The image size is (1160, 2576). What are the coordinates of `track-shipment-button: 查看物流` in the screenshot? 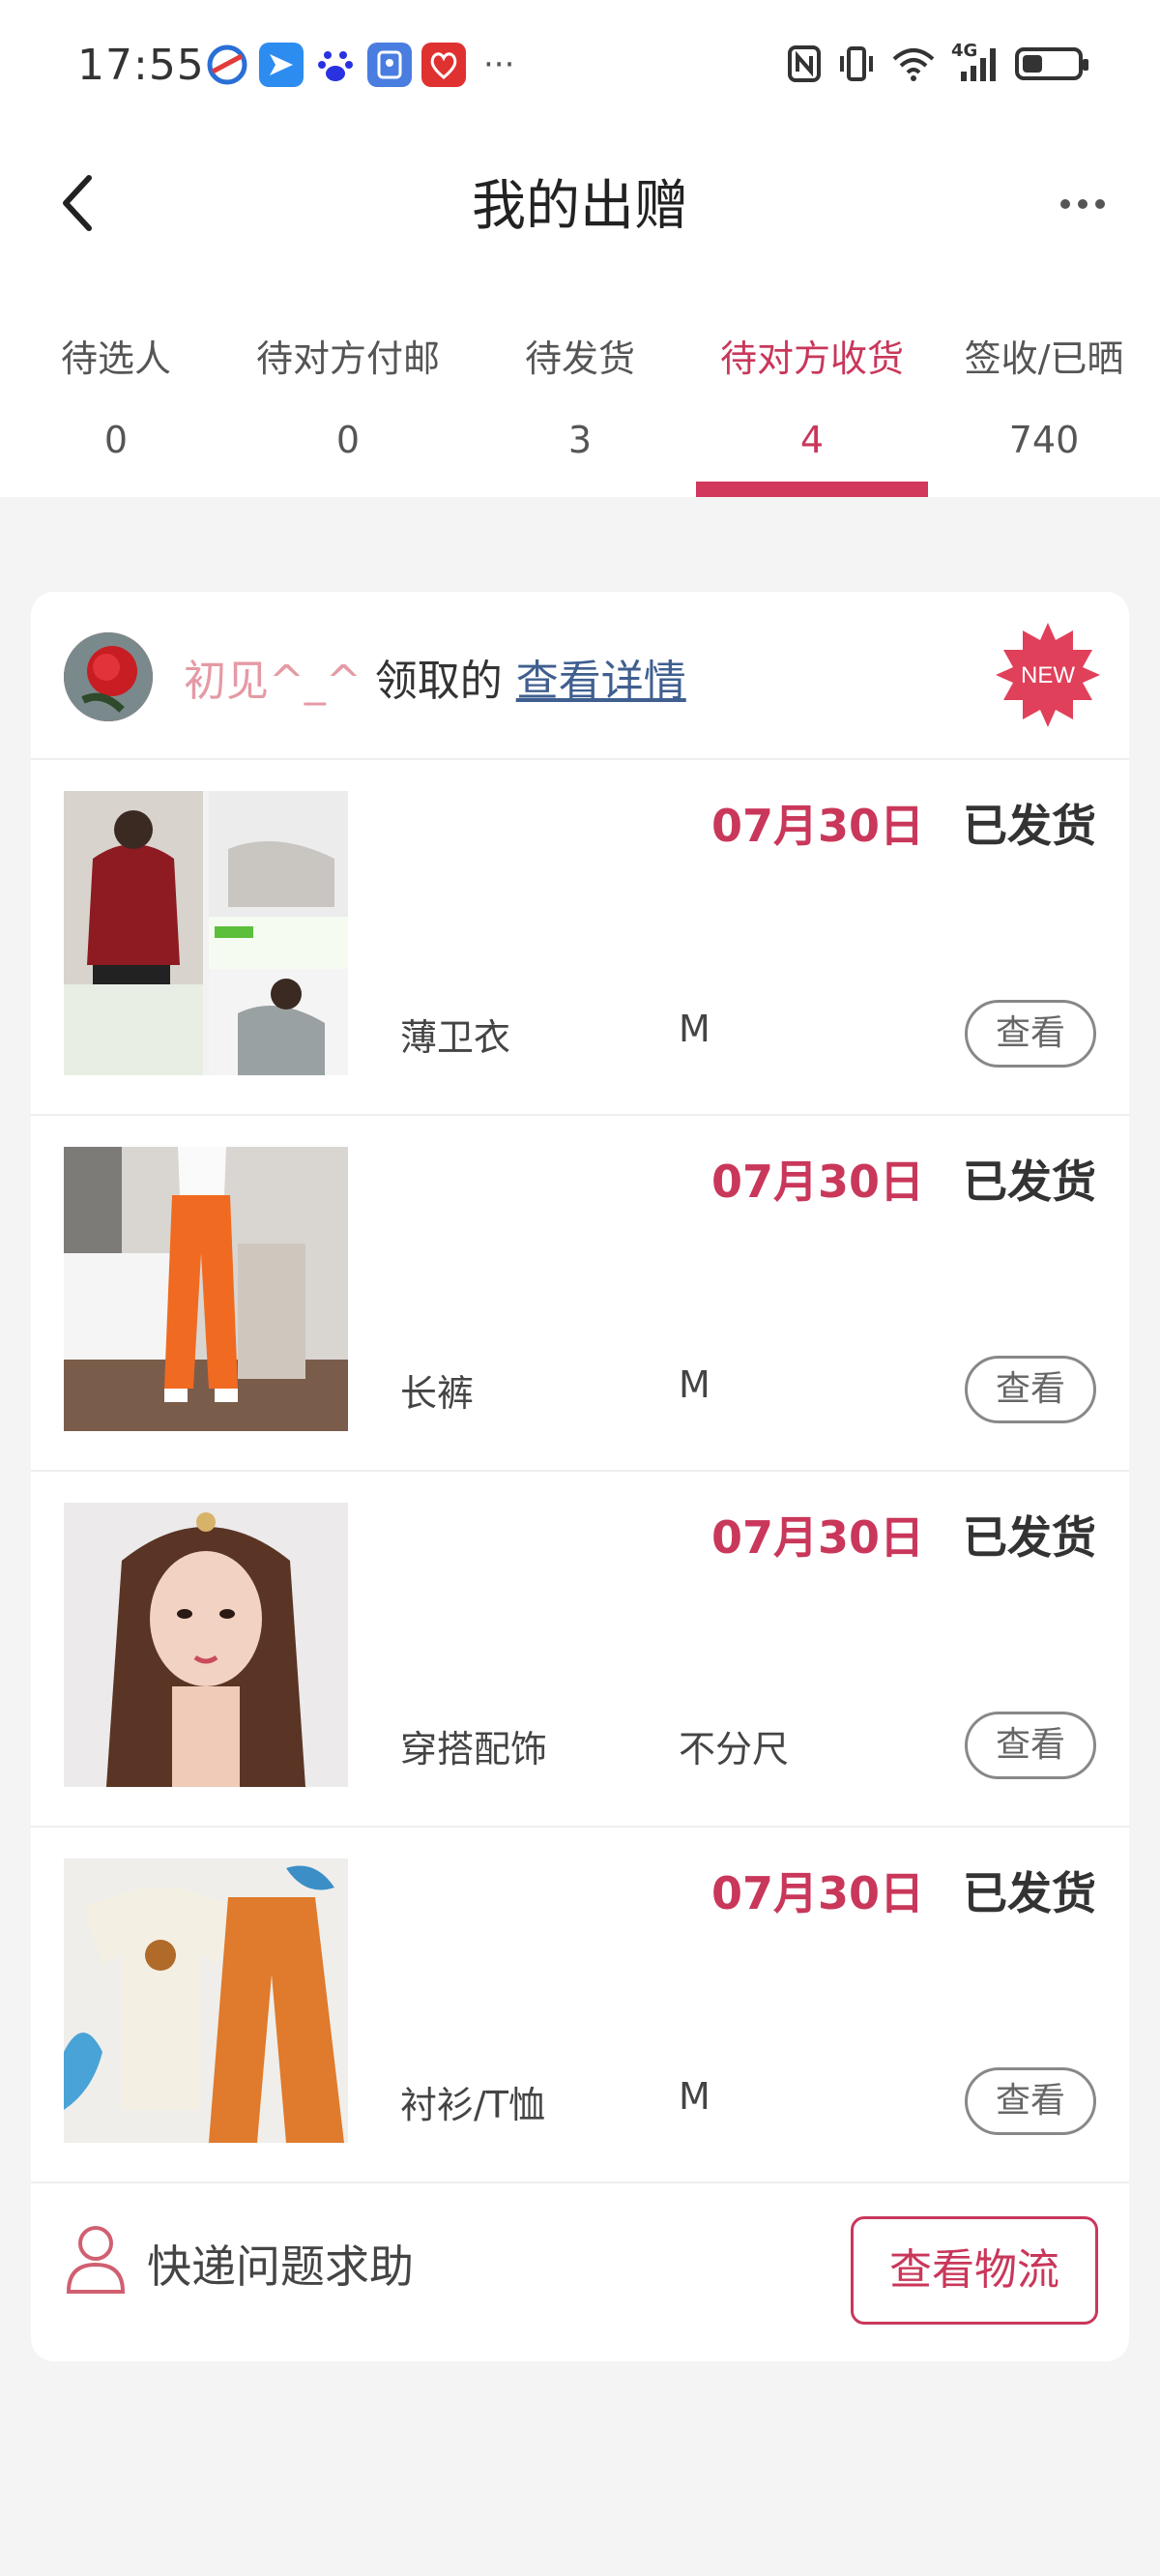 It's located at (974, 2270).